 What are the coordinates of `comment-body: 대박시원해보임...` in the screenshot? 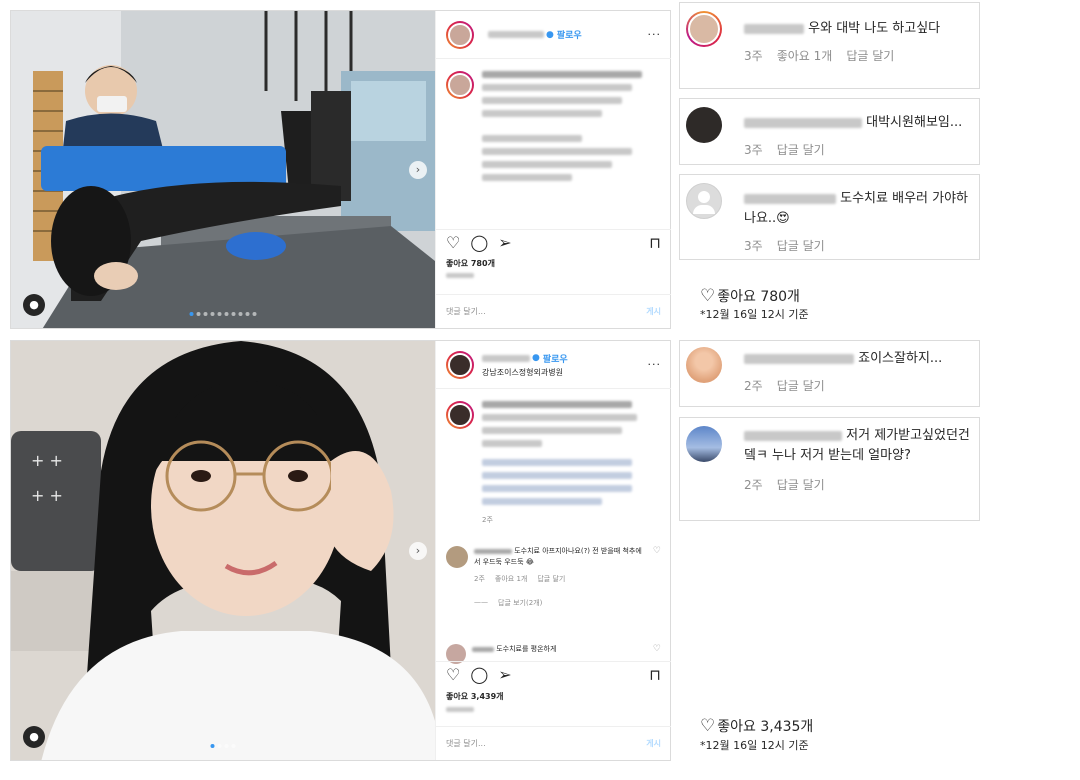 It's located at (857, 123).